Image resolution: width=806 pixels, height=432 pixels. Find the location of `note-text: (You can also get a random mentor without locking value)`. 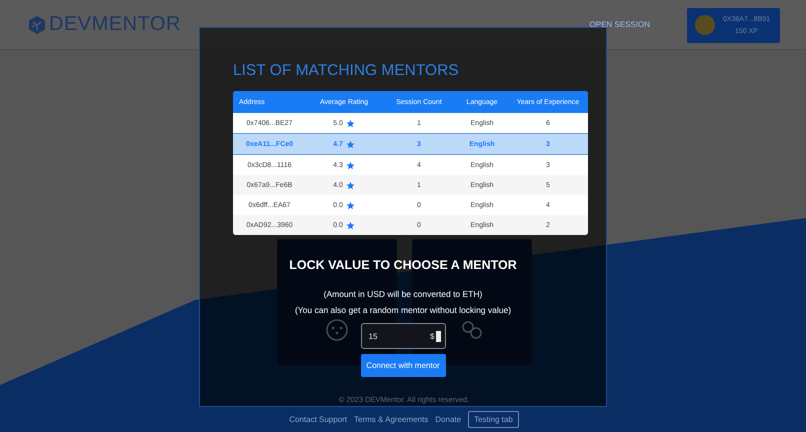

note-text: (You can also get a random mentor without locking value) is located at coordinates (403, 310).